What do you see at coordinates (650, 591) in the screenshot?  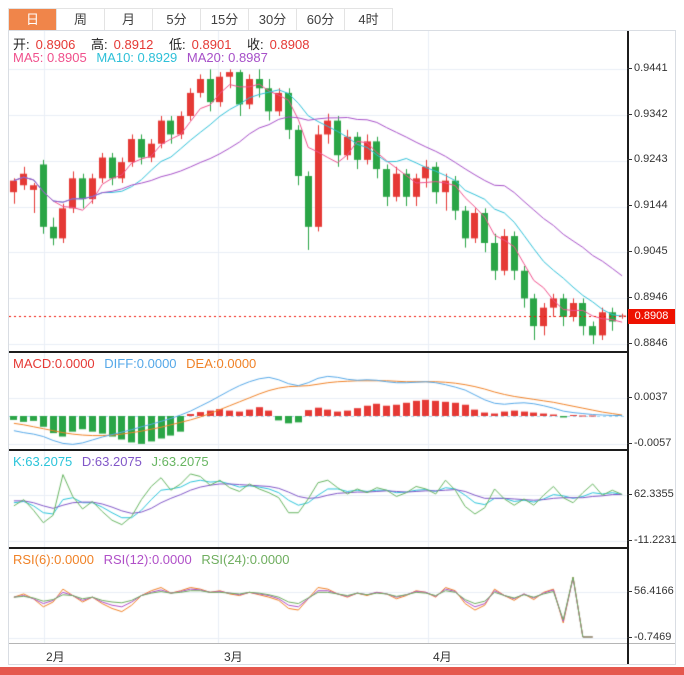 I see `y-tick-label: 56.4166` at bounding box center [650, 591].